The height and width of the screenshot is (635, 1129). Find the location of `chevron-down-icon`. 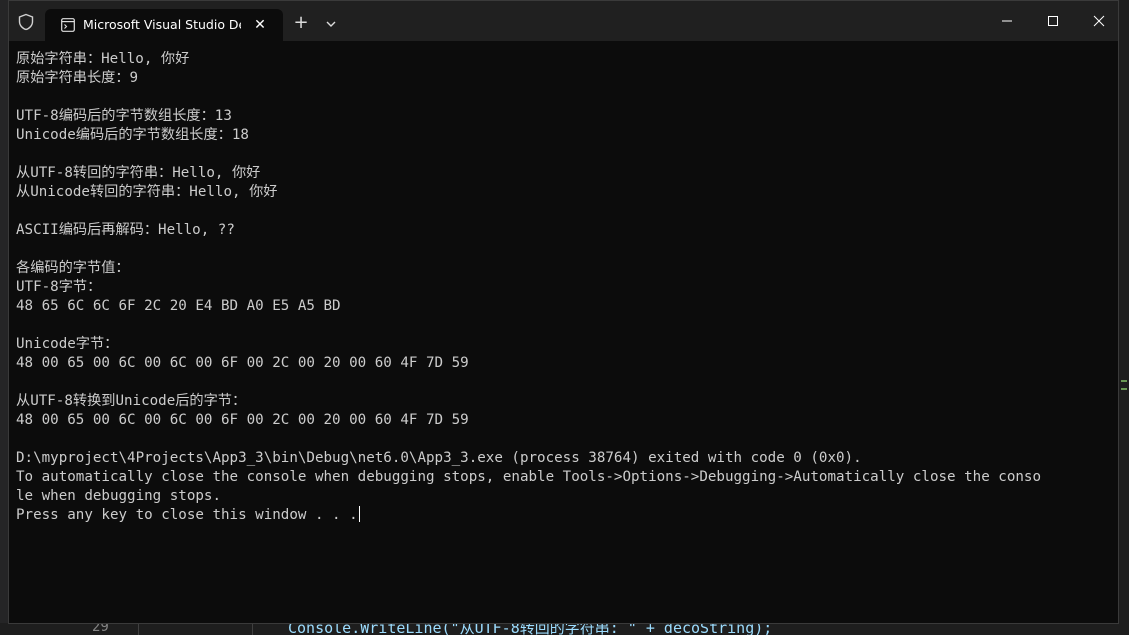

chevron-down-icon is located at coordinates (331, 24).